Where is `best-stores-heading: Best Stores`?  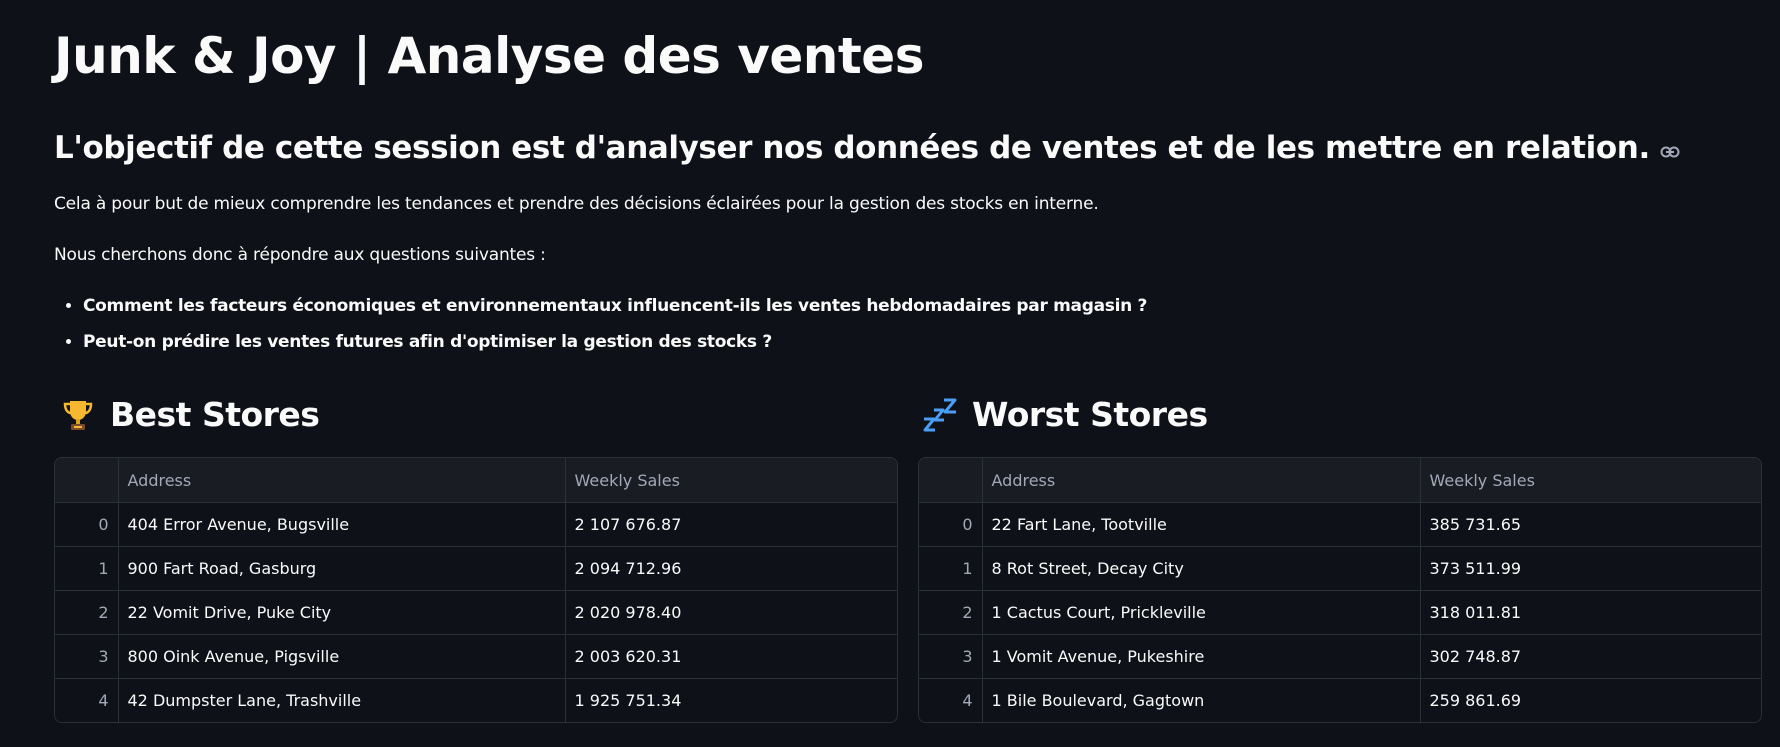
best-stores-heading: Best Stores is located at coordinates (190, 415).